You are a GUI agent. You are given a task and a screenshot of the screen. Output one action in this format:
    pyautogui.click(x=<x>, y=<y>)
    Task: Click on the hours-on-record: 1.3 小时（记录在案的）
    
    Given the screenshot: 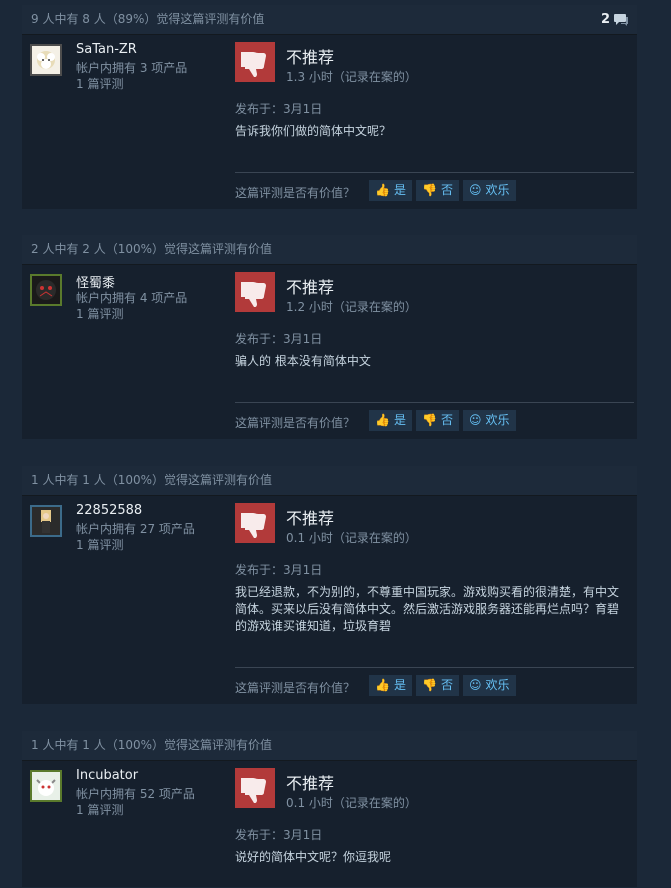 What is the action you would take?
    pyautogui.click(x=351, y=77)
    